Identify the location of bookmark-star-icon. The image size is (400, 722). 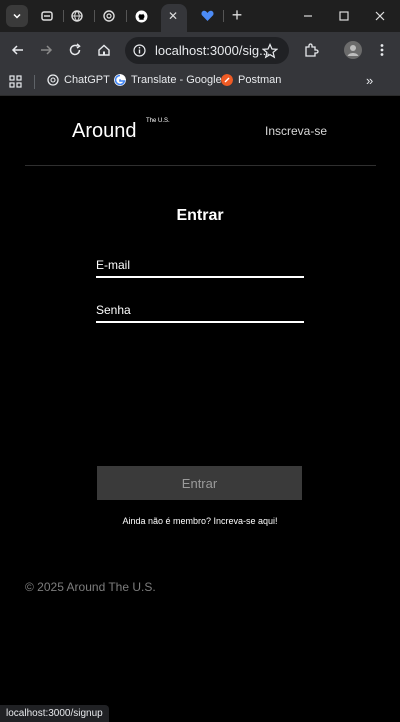
(270, 51).